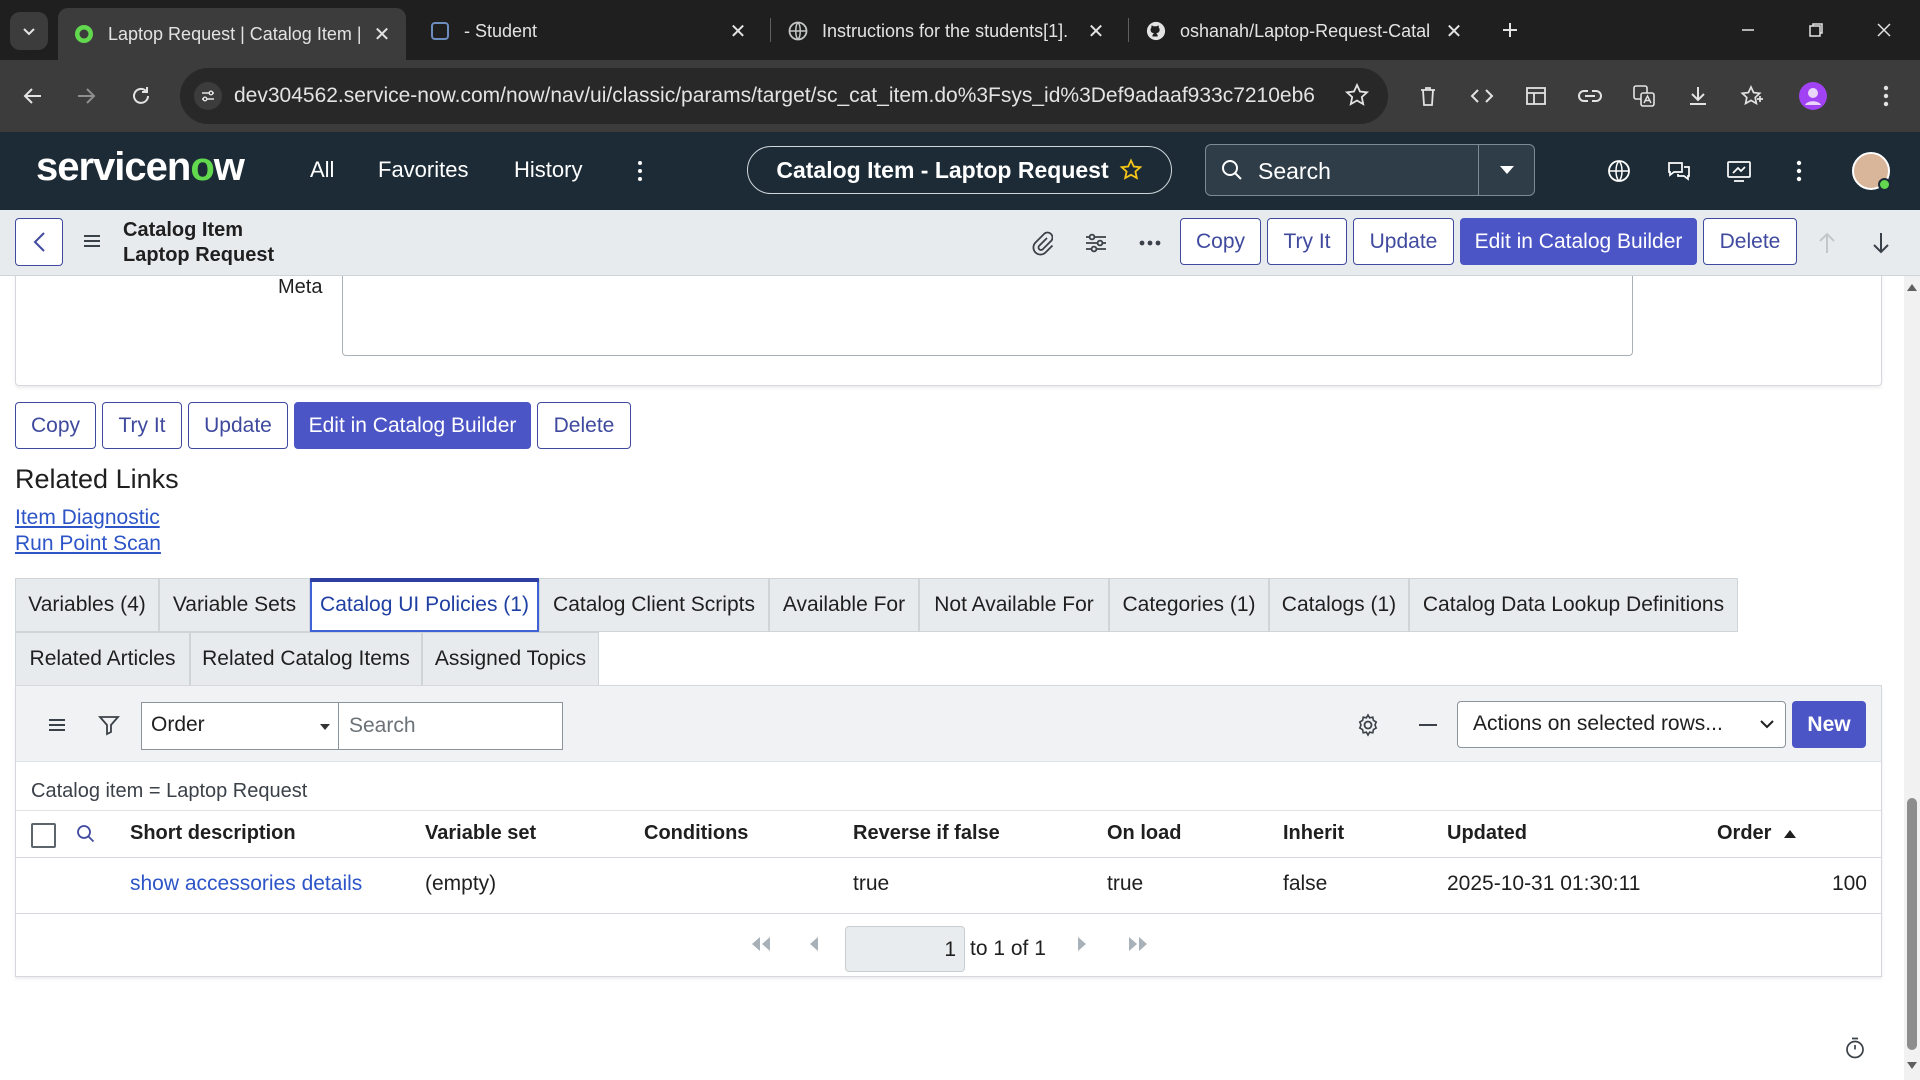  Describe the element at coordinates (1304, 31) in the screenshot. I see `browser-tab: oshanah/Laptop-Request-Catal ✕` at that location.